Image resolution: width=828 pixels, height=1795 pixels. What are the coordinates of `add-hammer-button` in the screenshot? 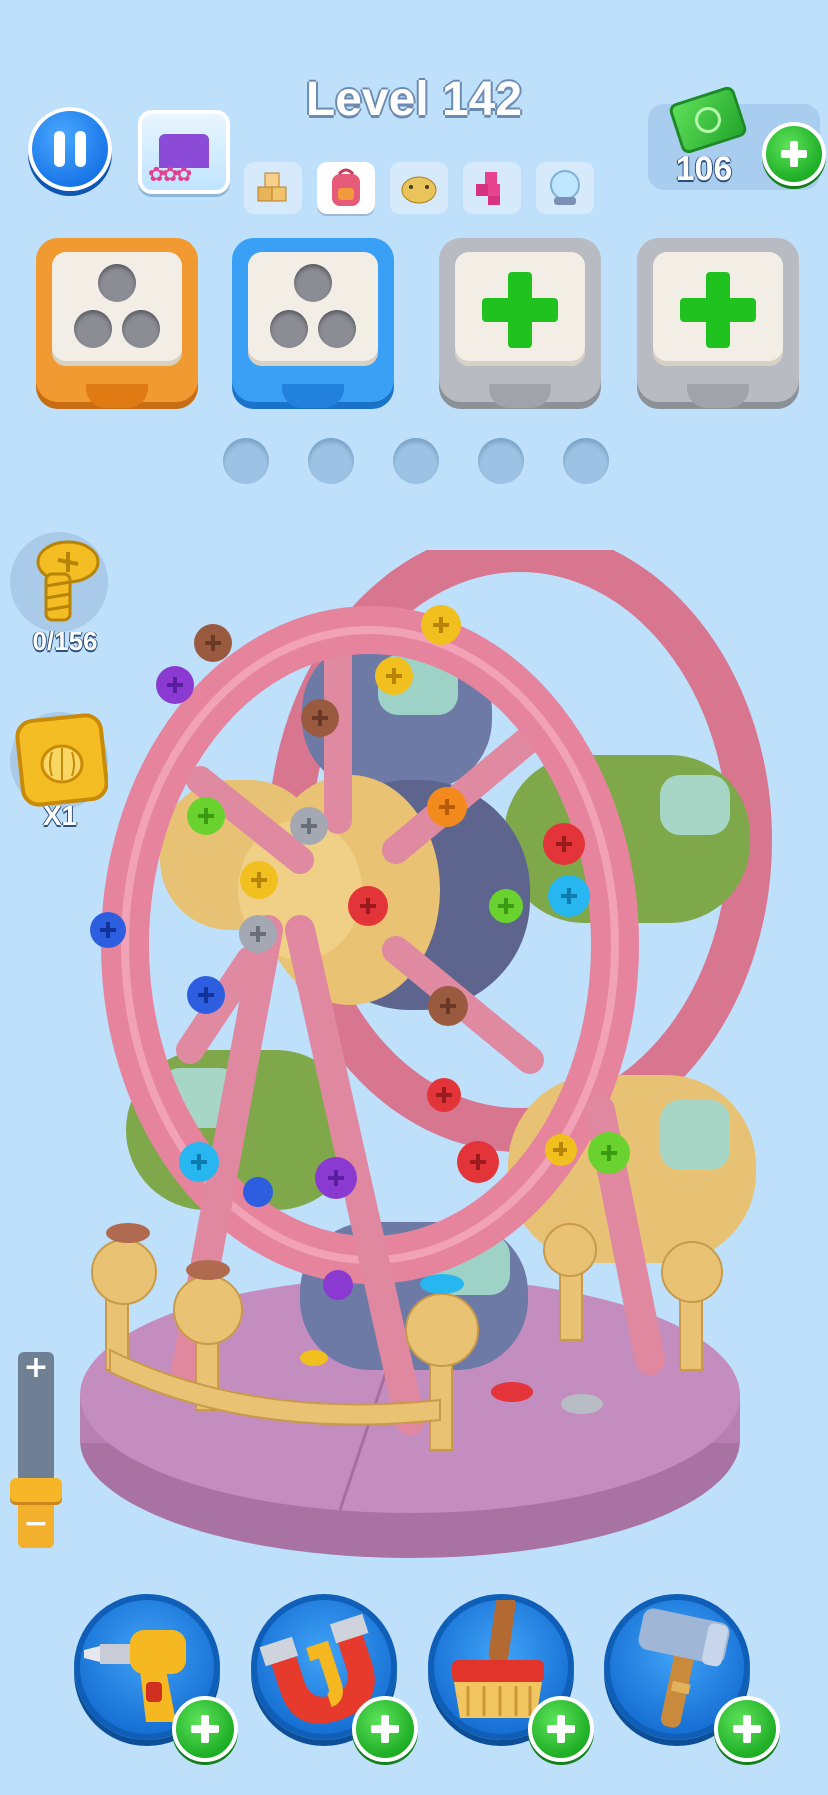 It's located at (747, 1729).